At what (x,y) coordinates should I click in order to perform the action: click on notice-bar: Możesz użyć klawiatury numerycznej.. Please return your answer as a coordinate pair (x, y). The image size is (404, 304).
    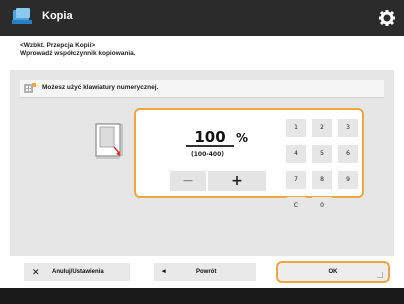
    Looking at the image, I should click on (202, 89).